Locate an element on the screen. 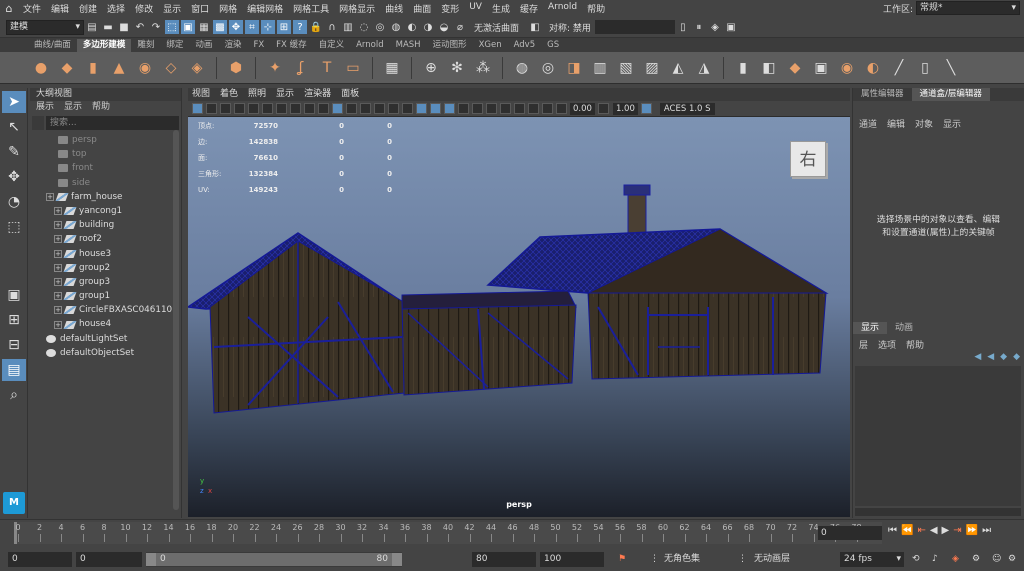 The width and height of the screenshot is (1024, 571). symmetry-icon: ◧ is located at coordinates (535, 27).